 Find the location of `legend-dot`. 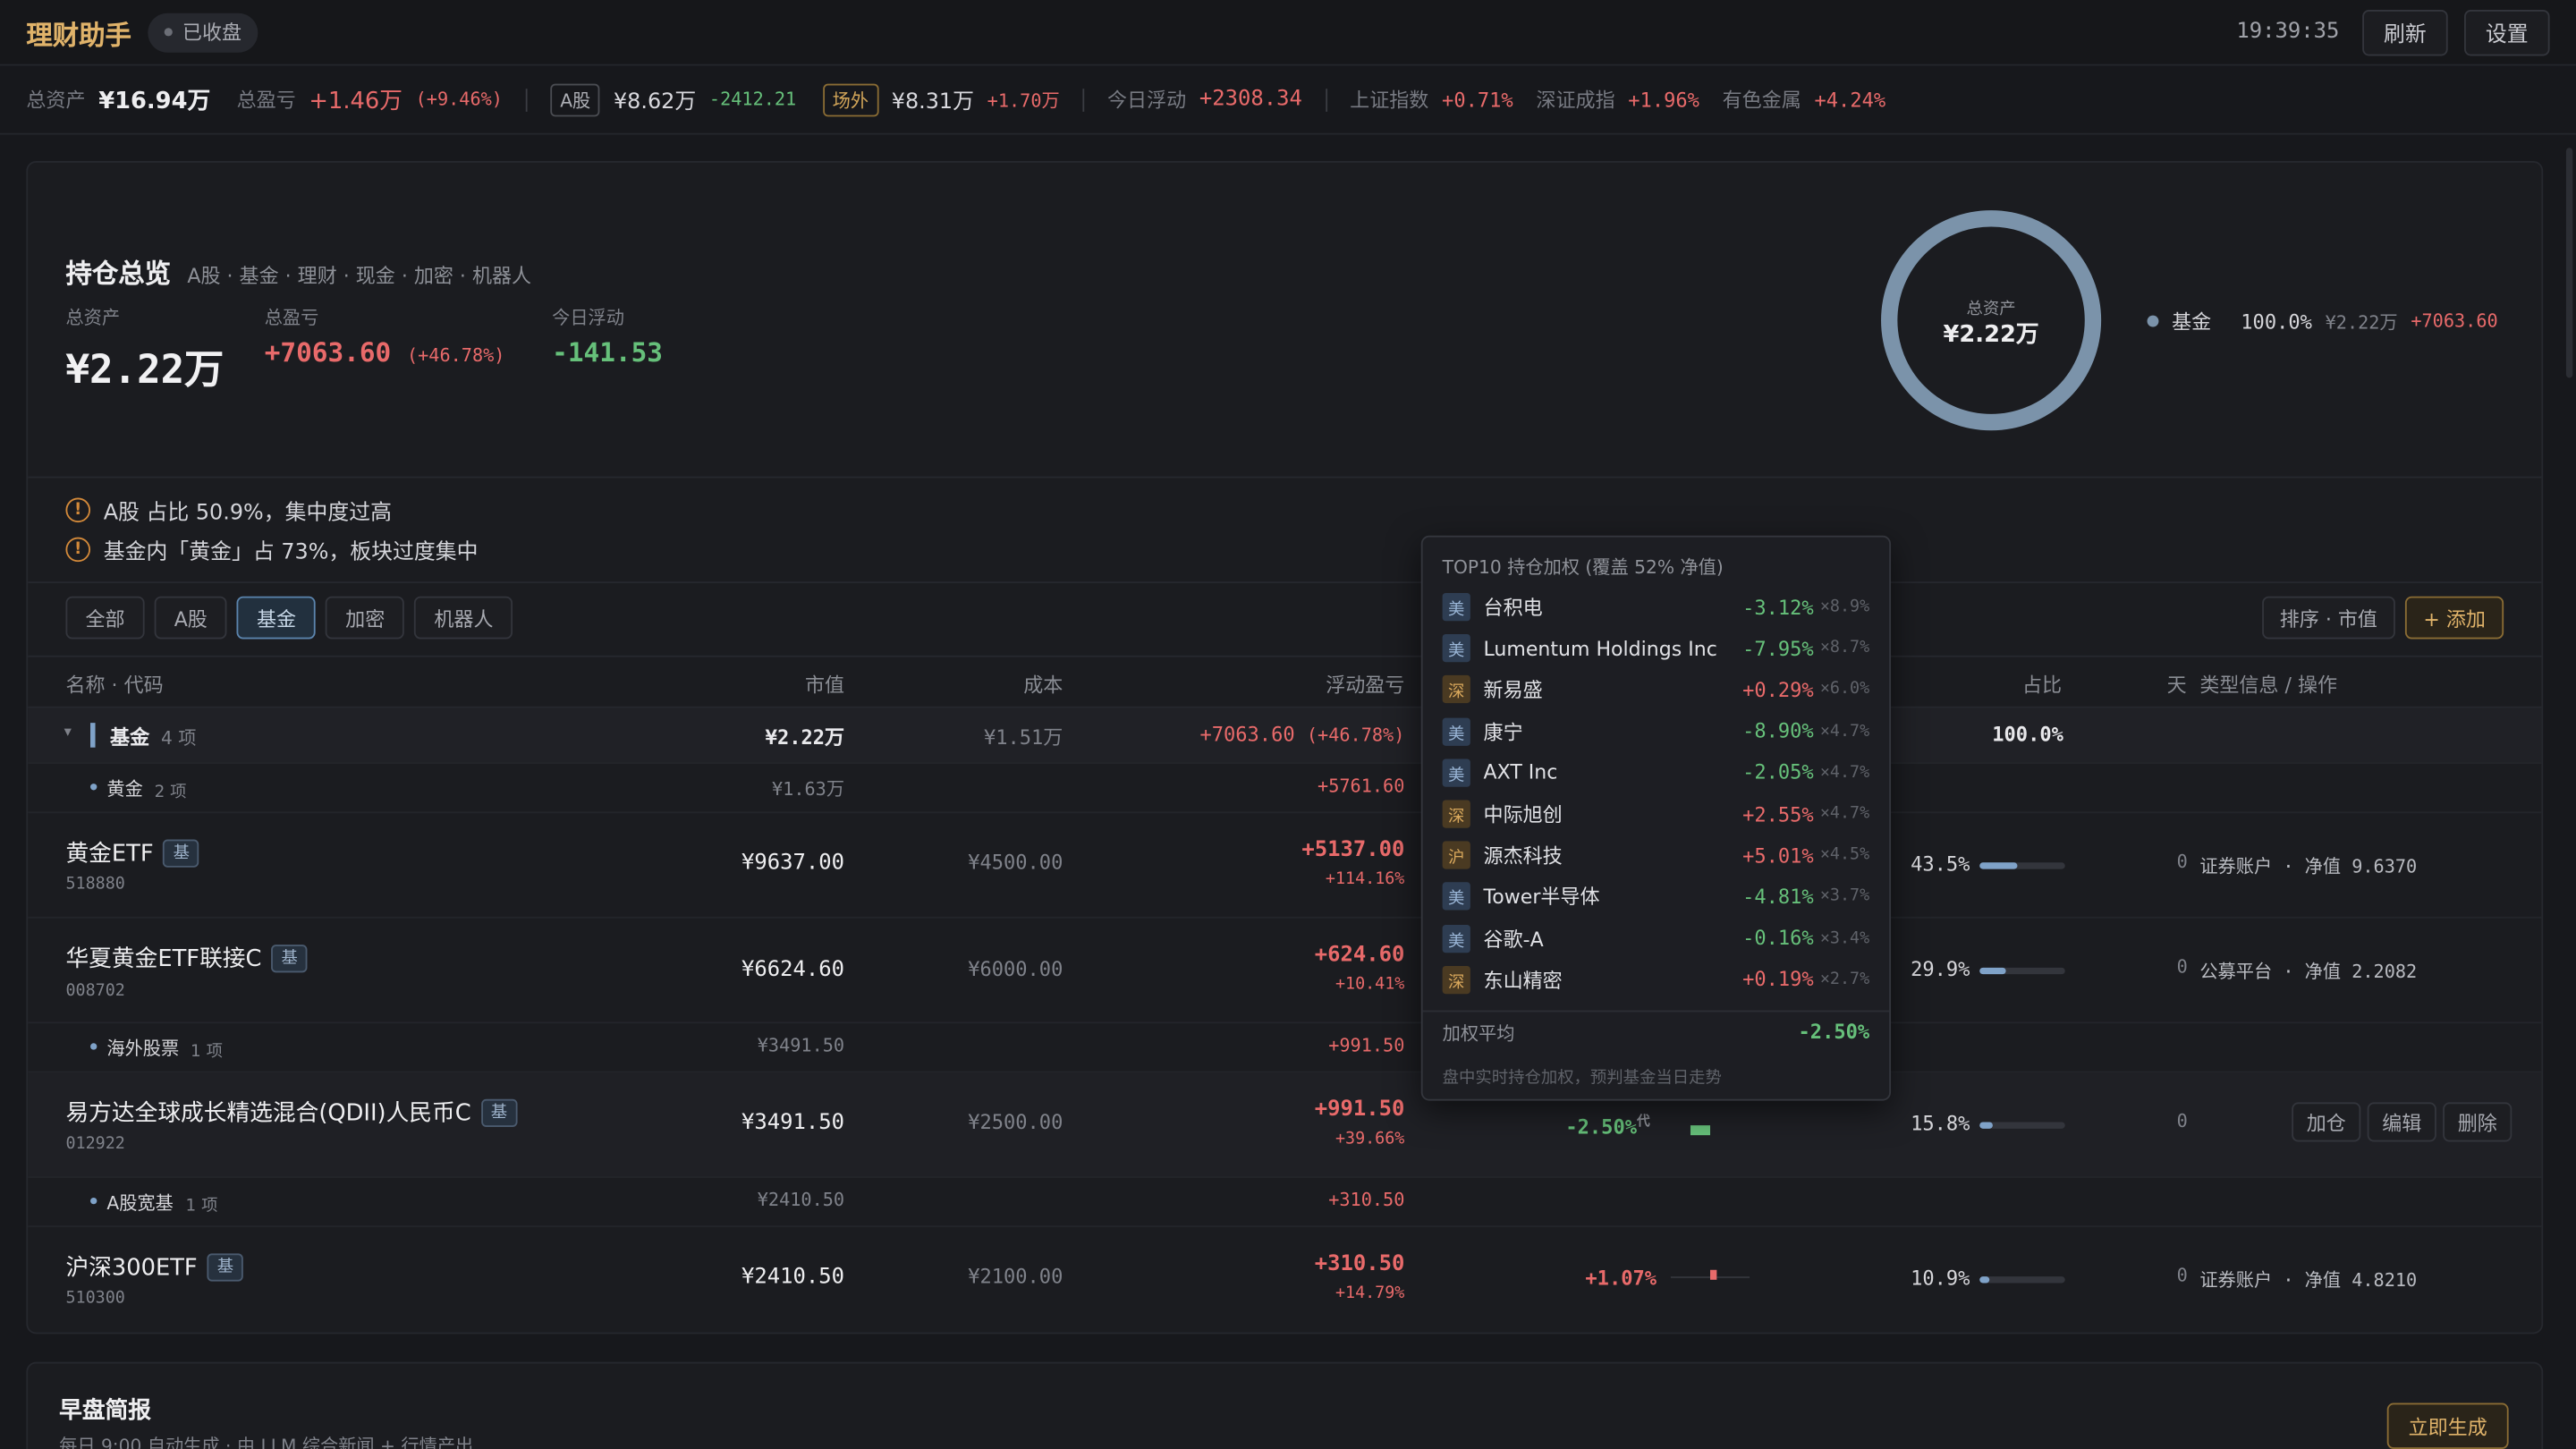

legend-dot is located at coordinates (2153, 321).